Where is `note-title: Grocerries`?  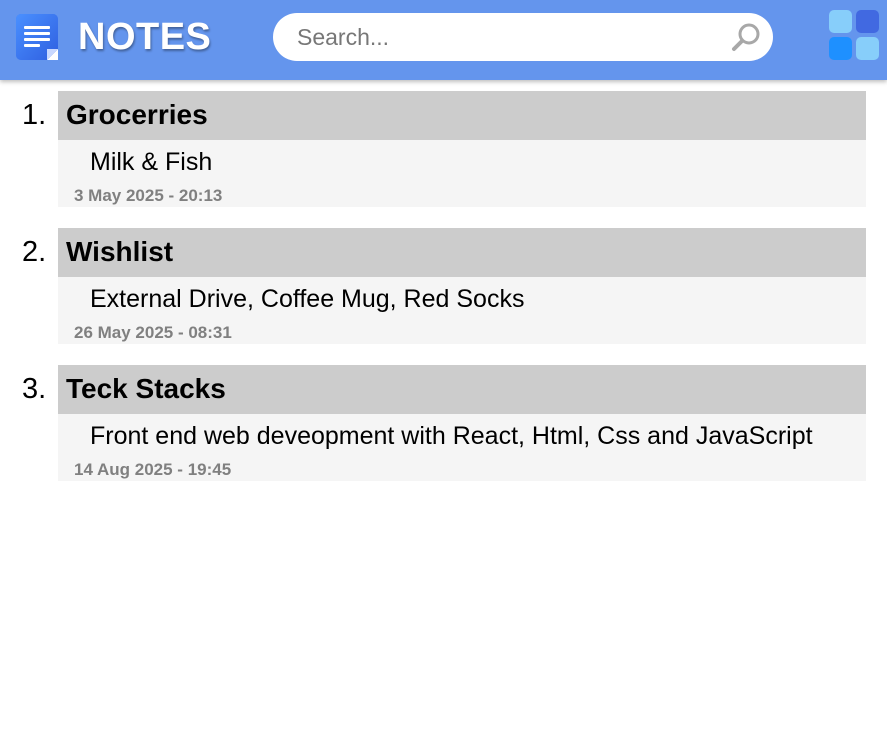
note-title: Grocerries is located at coordinates (137, 114).